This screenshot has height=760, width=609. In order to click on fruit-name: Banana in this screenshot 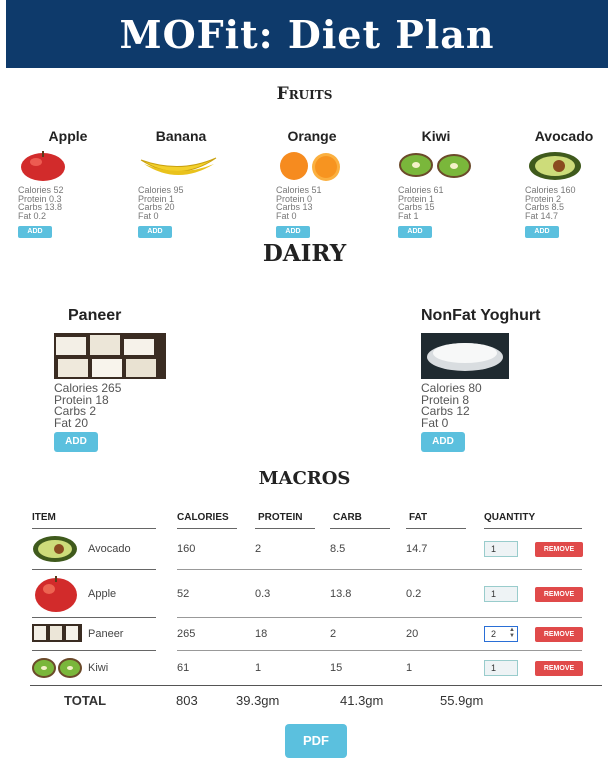, I will do `click(181, 136)`.